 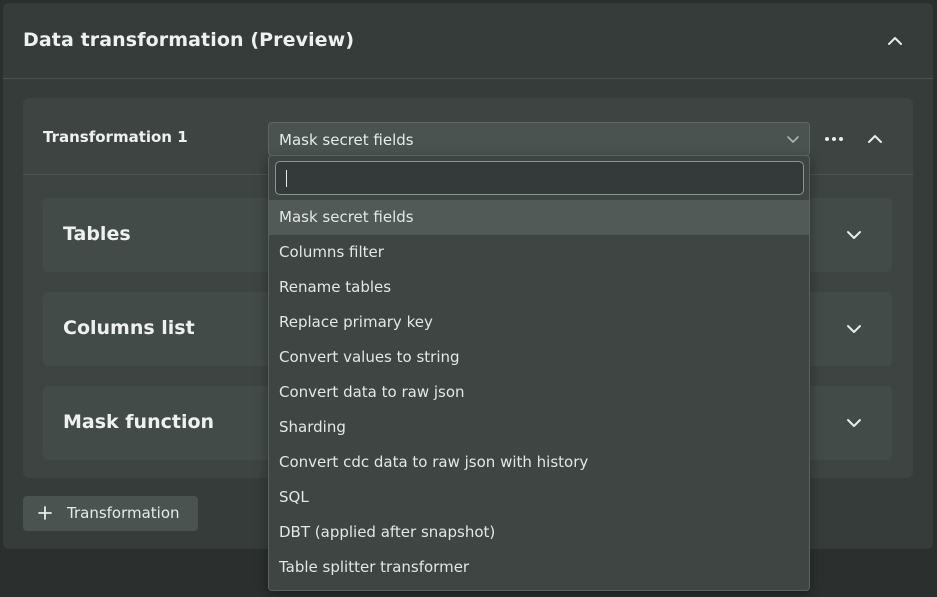 I want to click on dropdown-option: Replace primary key, so click(x=539, y=322).